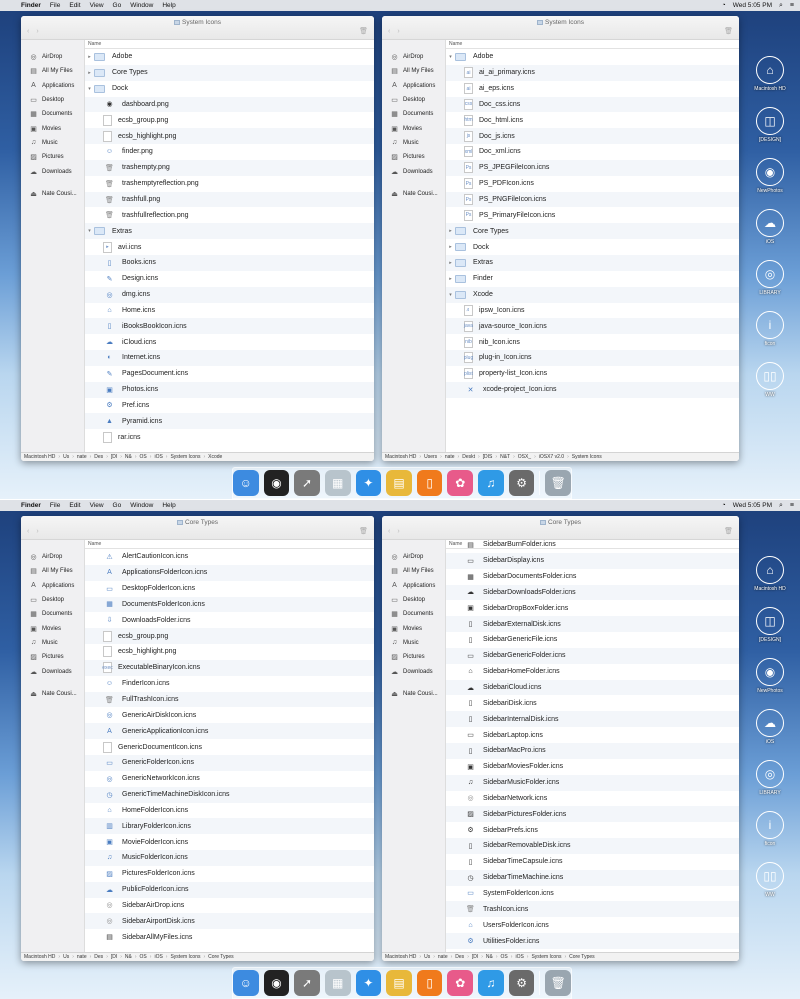  I want to click on table-row: ⚙ Pref.icns, so click(229, 406).